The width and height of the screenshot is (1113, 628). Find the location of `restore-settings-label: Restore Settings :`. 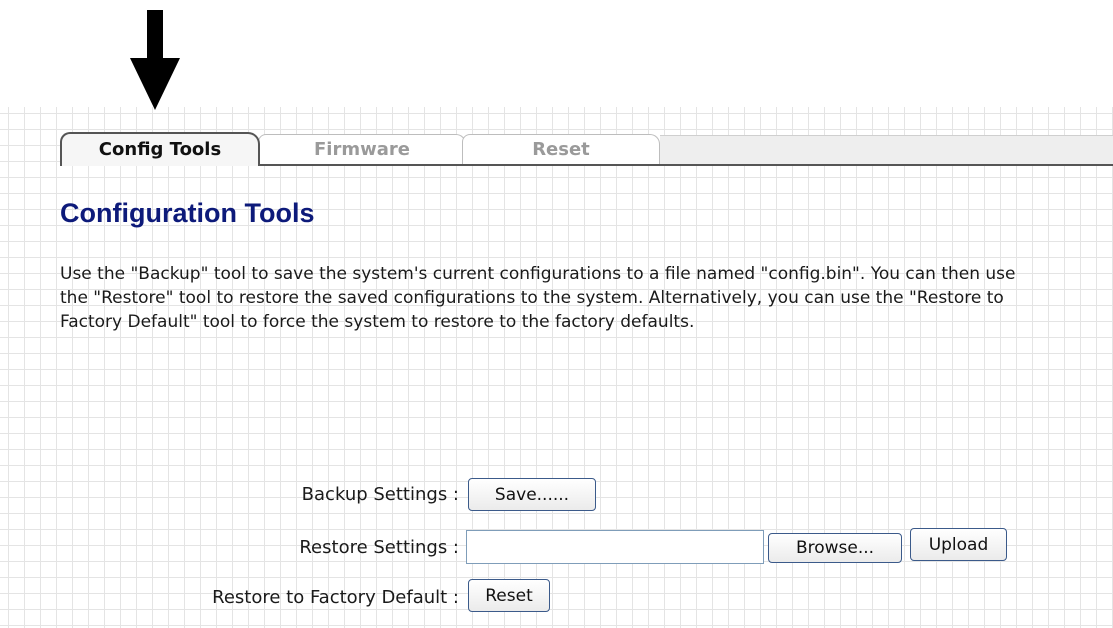

restore-settings-label: Restore Settings : is located at coordinates (379, 547).